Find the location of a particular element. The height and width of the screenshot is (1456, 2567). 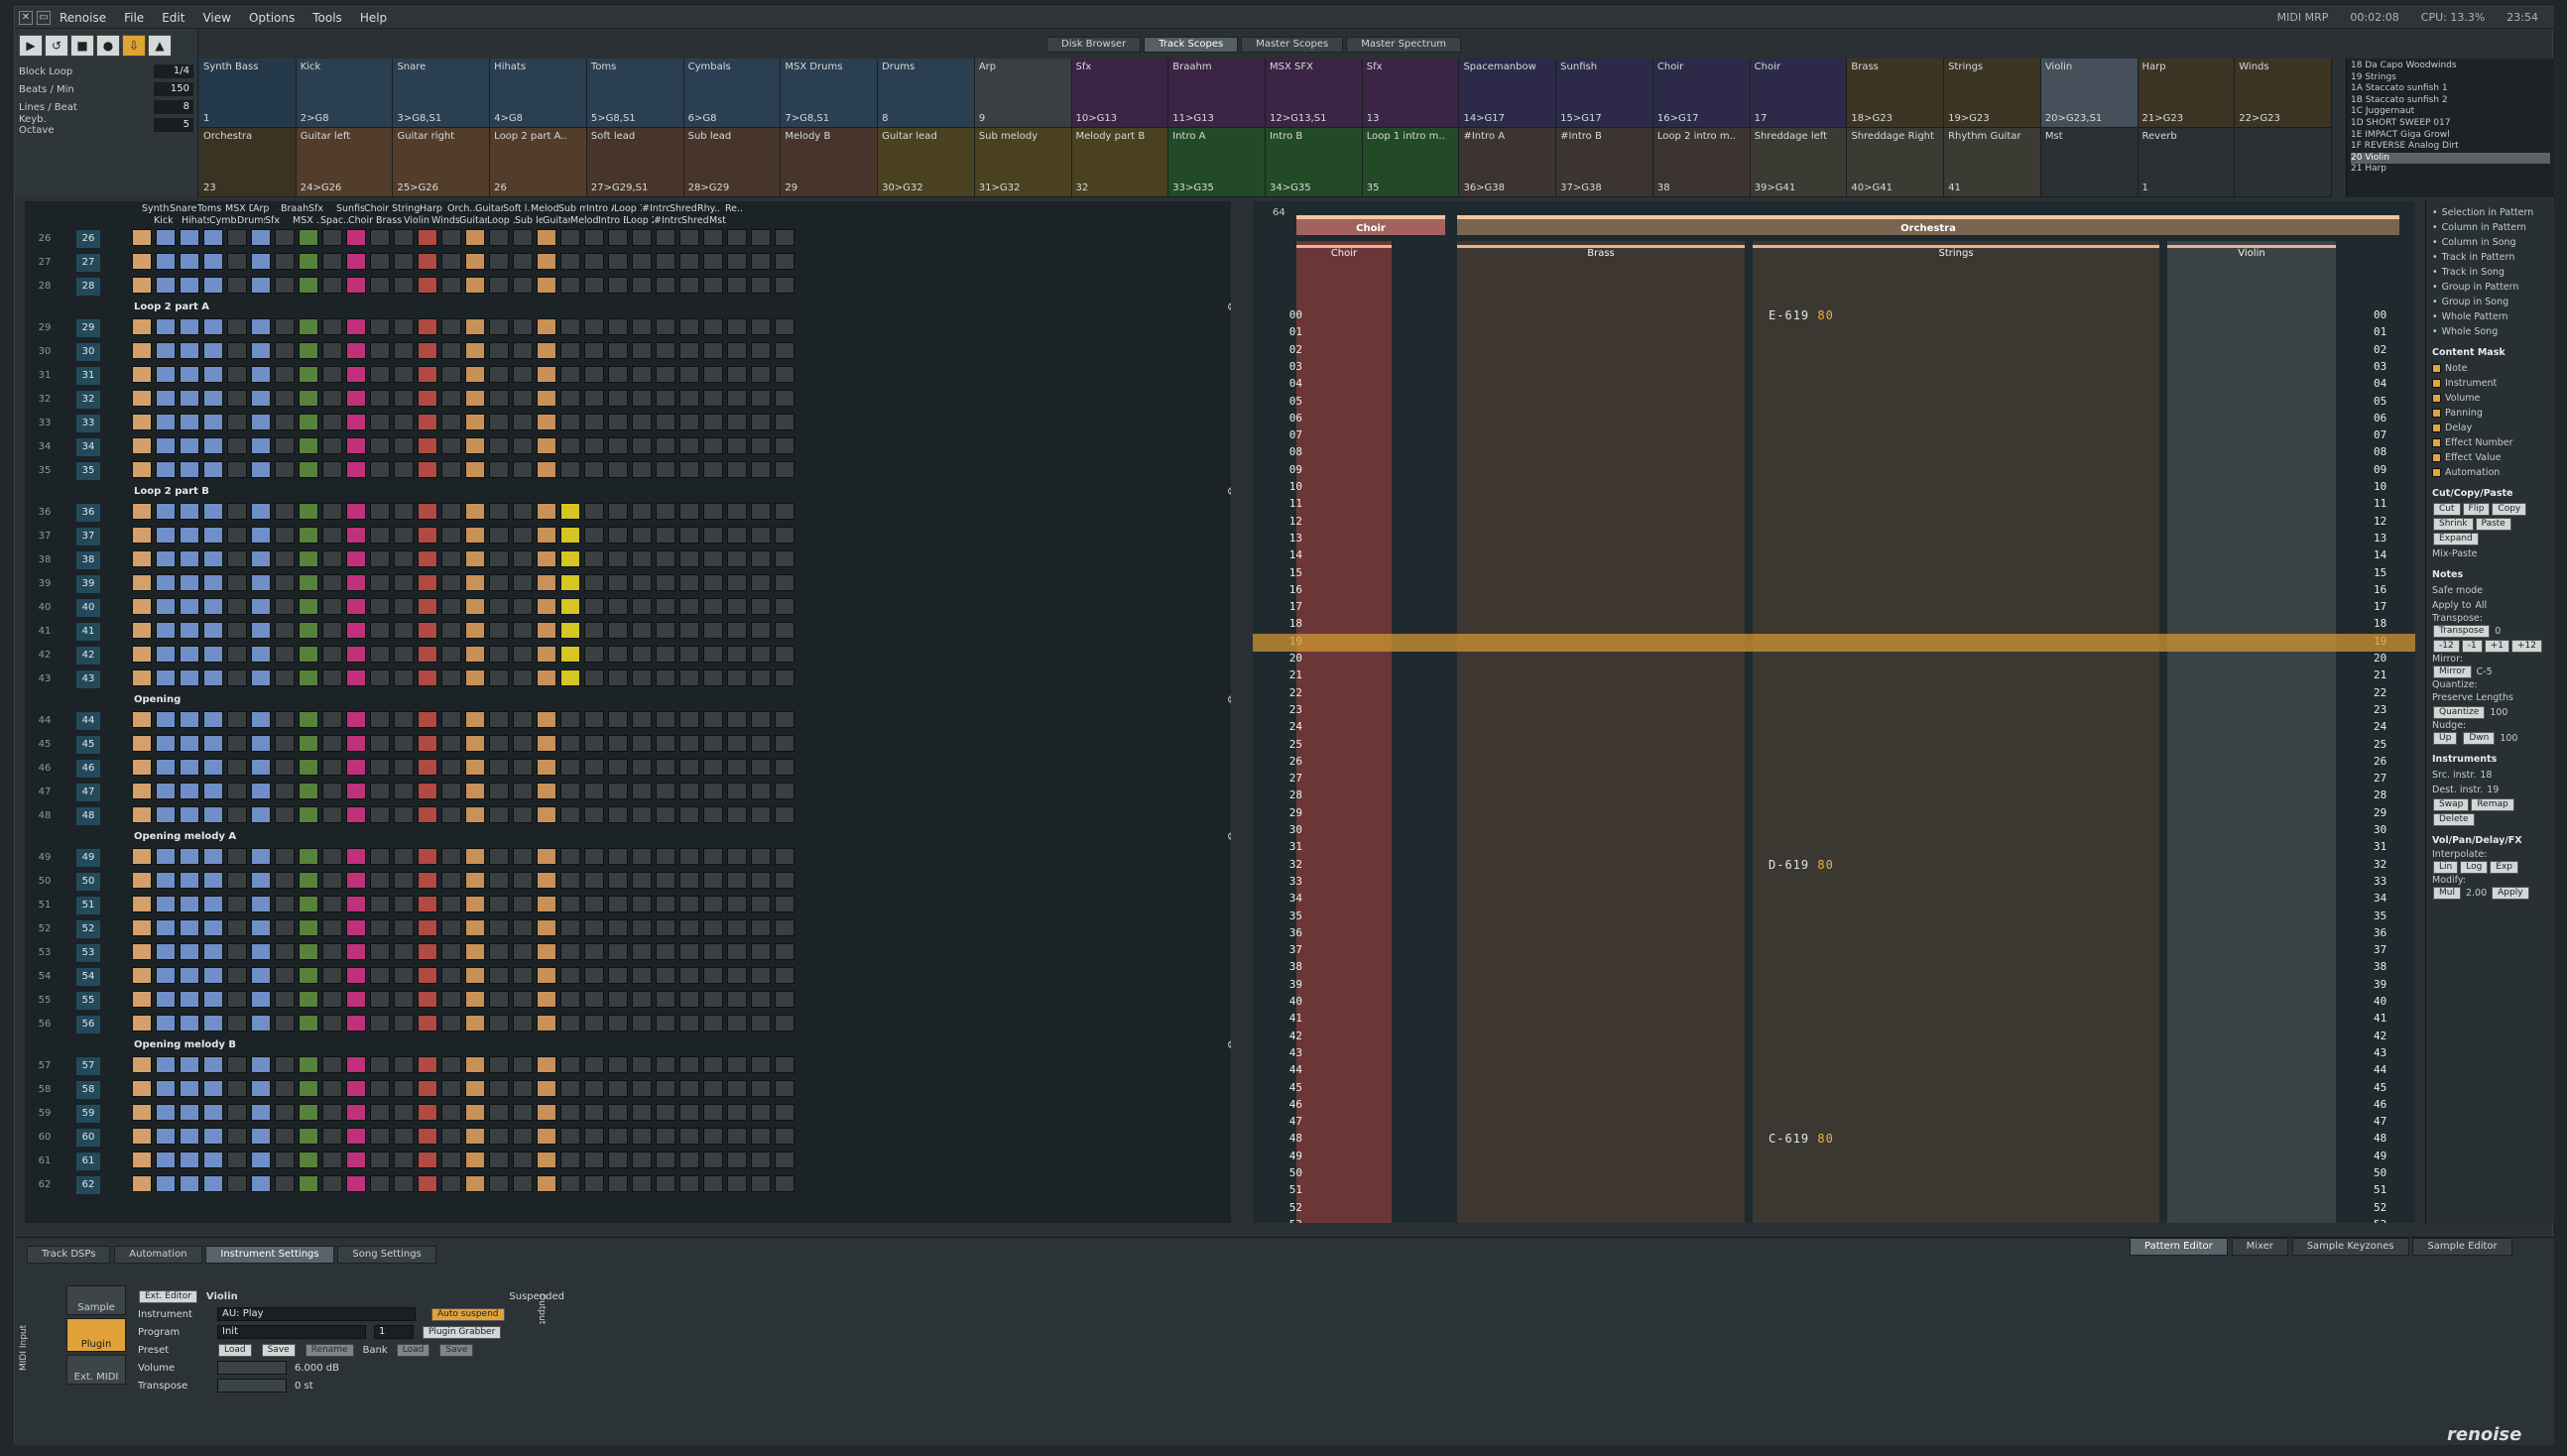

tab-instrument-settings: Instrument Settings is located at coordinates (269, 1255).